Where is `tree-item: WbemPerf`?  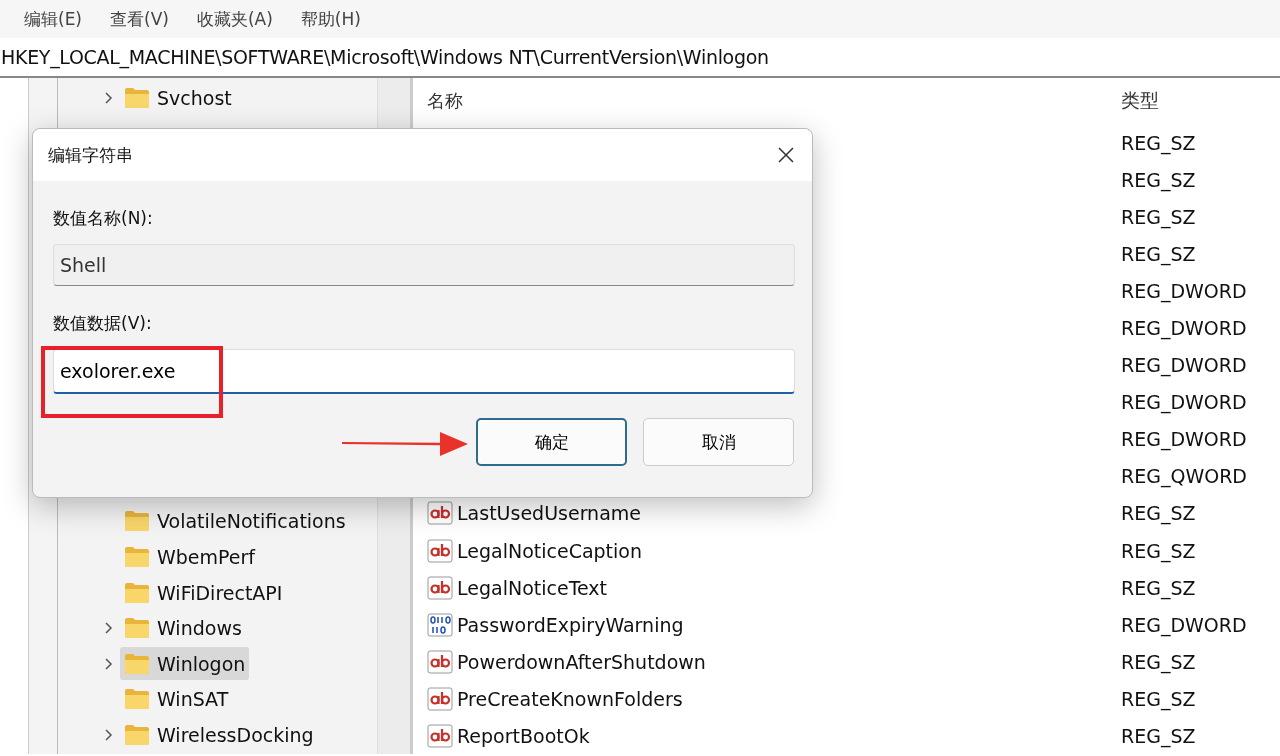
tree-item: WbemPerf is located at coordinates (189, 557).